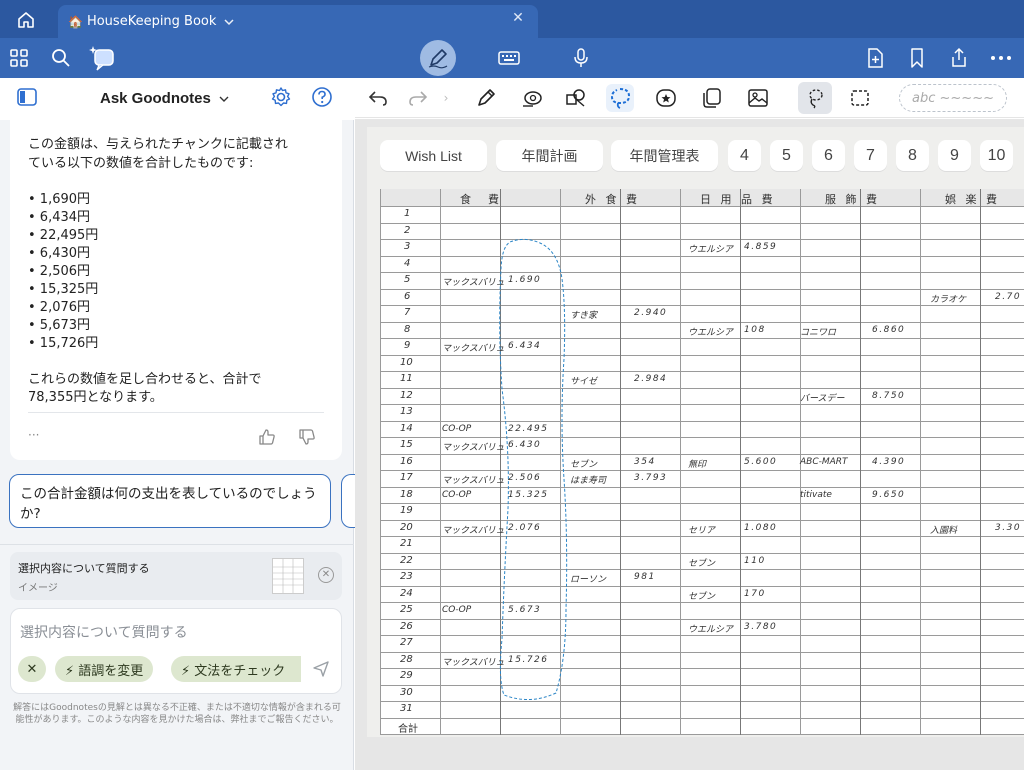 The height and width of the screenshot is (770, 1024). What do you see at coordinates (307, 439) in the screenshot?
I see `thumbs-down-icon` at bounding box center [307, 439].